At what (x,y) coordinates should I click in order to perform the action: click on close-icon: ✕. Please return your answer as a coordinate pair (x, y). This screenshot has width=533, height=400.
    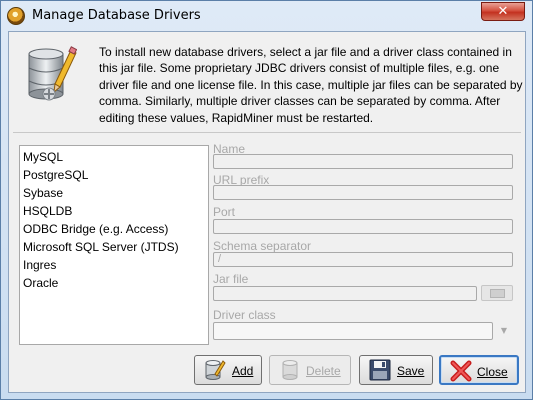
    Looking at the image, I should click on (503, 11).